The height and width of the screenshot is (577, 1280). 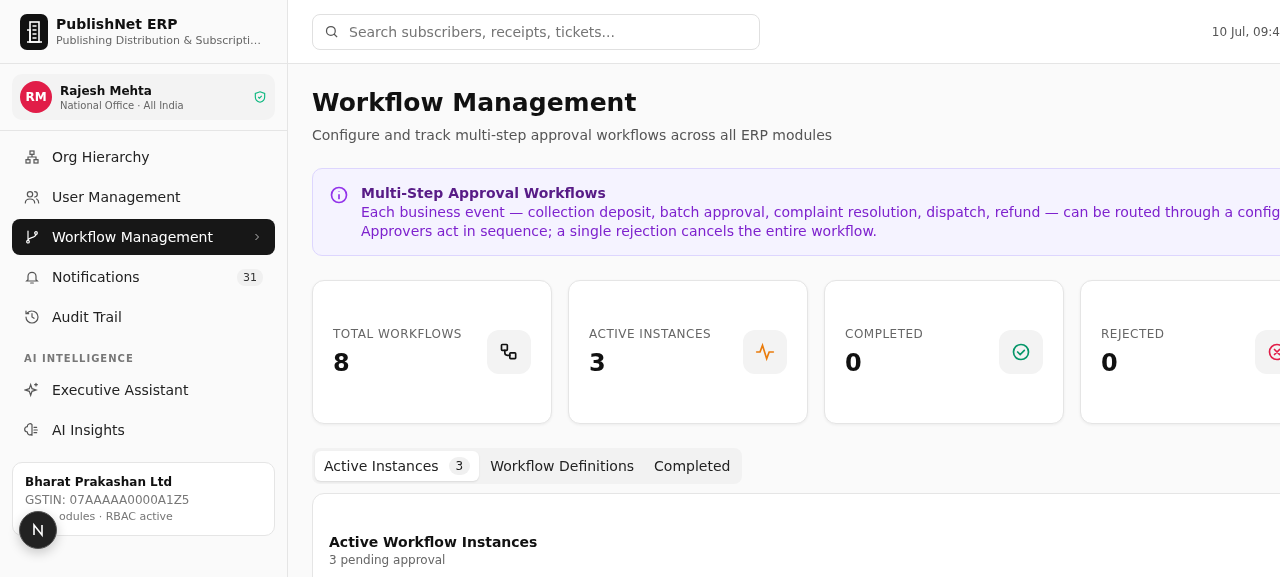 What do you see at coordinates (143, 317) in the screenshot?
I see `nav-item: Audit Trail` at bounding box center [143, 317].